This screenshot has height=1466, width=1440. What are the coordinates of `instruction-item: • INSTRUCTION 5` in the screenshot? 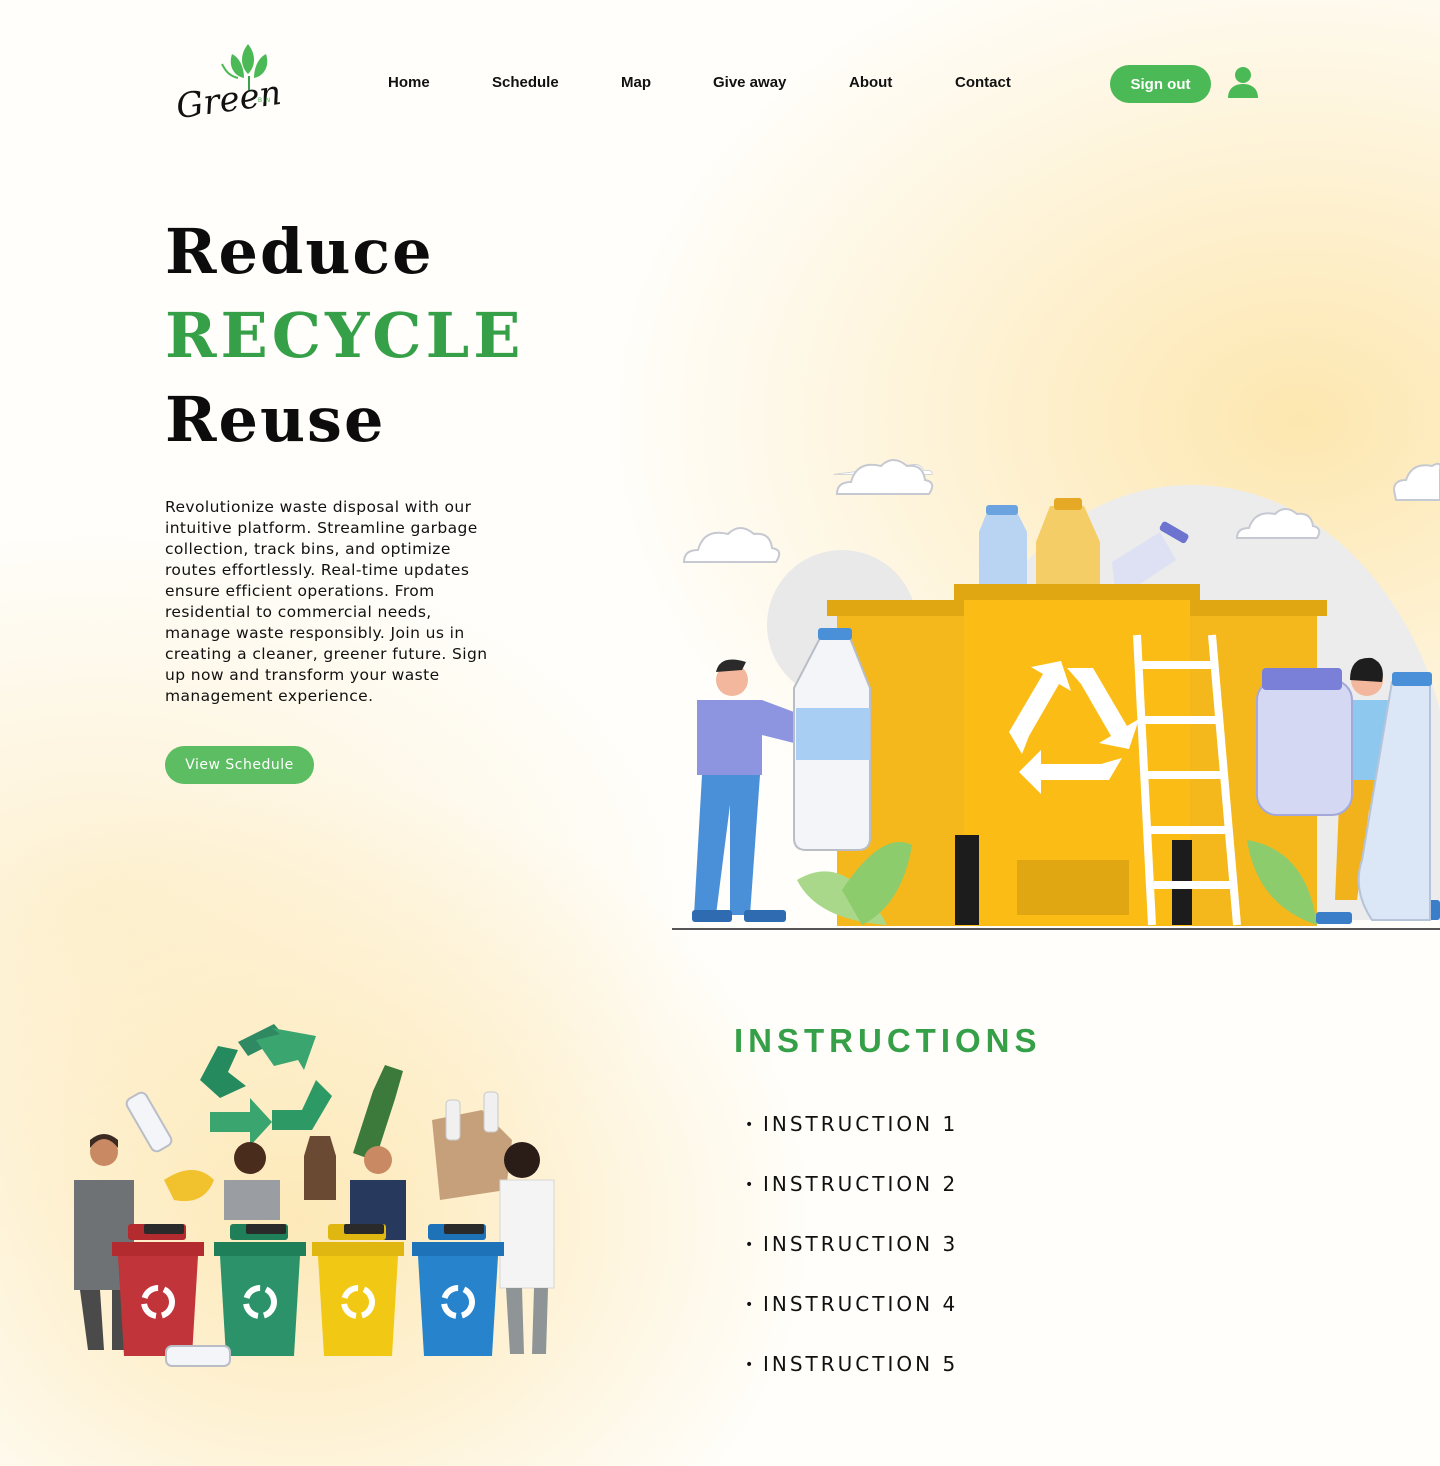 It's located at (852, 1364).